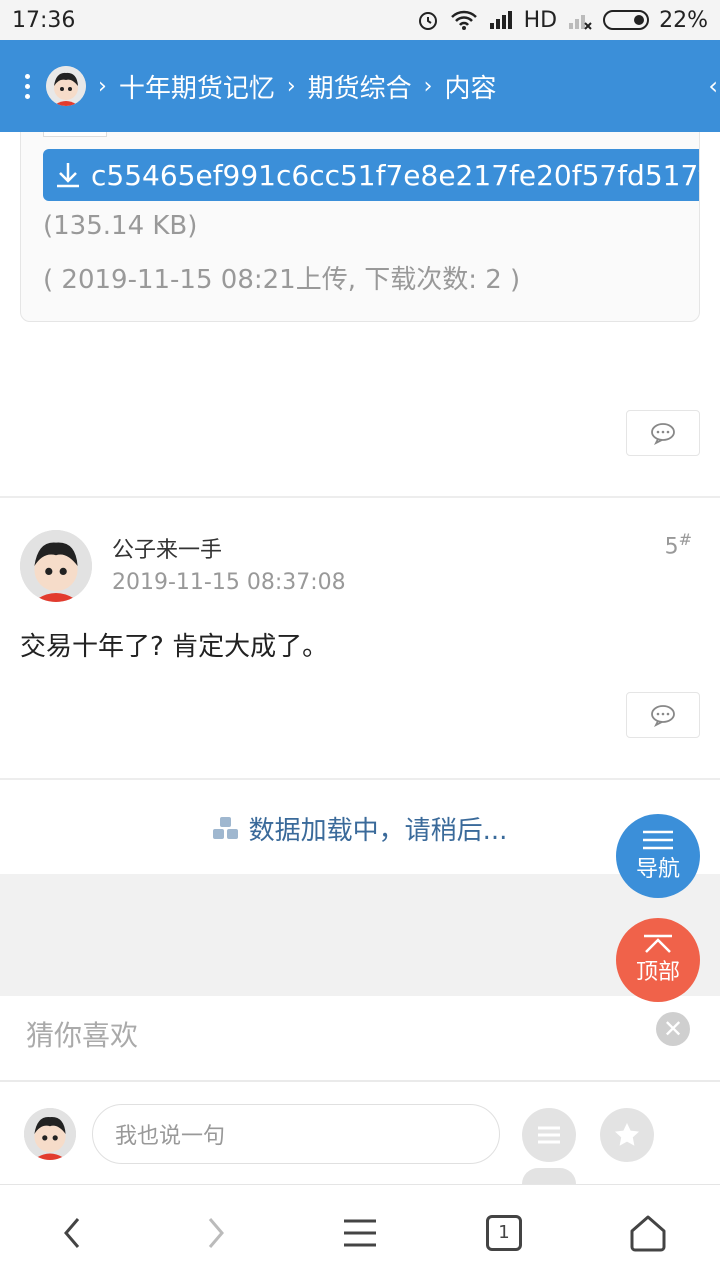 This screenshot has width=720, height=1280. Describe the element at coordinates (296, 1134) in the screenshot. I see `reply-input: 我也说一句` at that location.